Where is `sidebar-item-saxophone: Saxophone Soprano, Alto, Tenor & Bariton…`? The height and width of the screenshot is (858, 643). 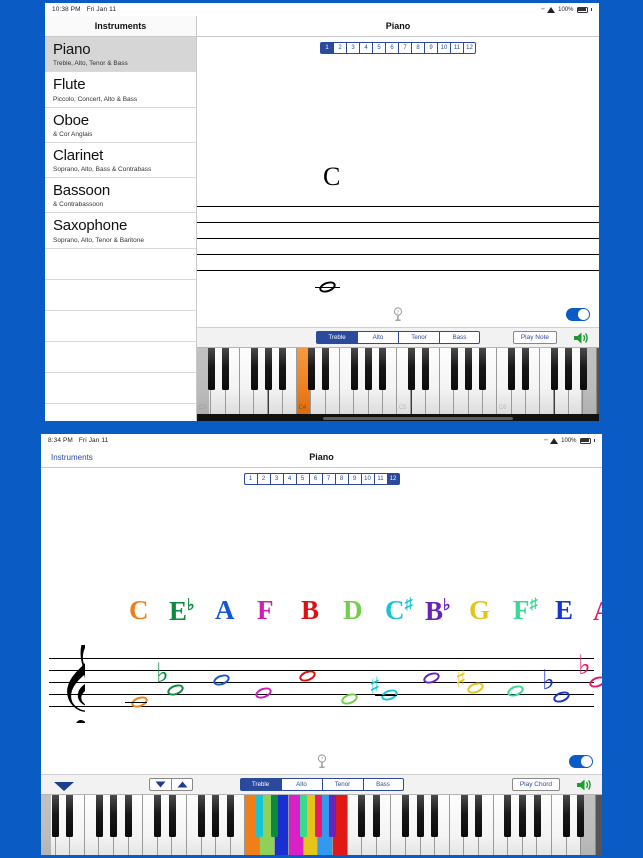 sidebar-item-saxophone: Saxophone Soprano, Alto, Tenor & Bariton… is located at coordinates (120, 231).